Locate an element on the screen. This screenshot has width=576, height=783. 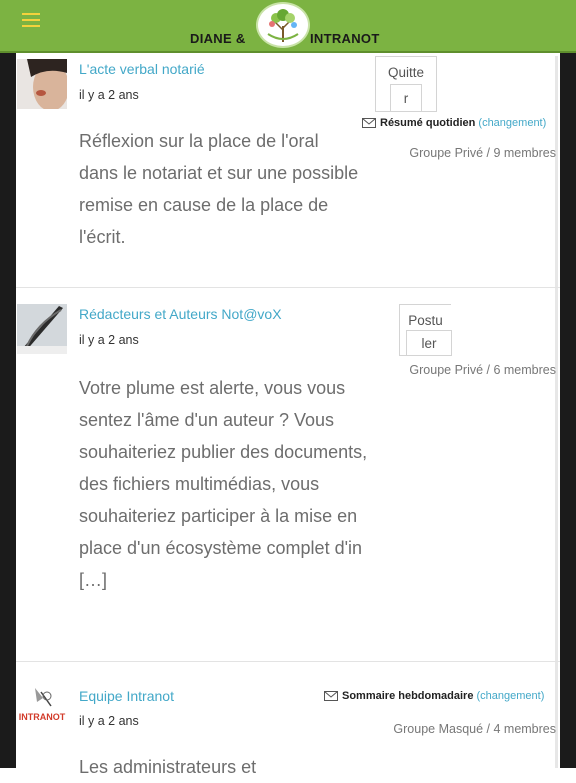
button-inner: ler is located at coordinates (429, 343).